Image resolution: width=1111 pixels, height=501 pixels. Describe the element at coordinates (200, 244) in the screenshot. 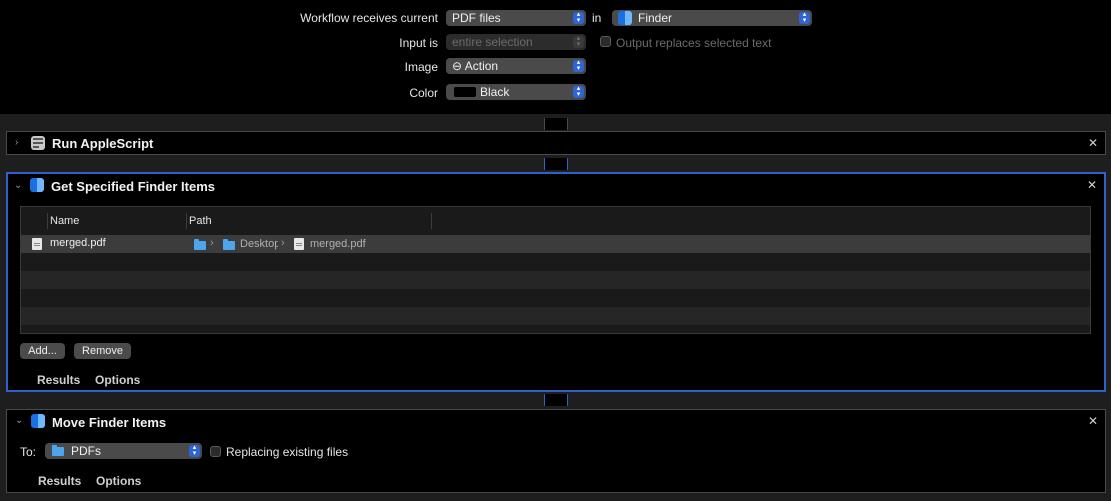

I see `home-folder-icon` at that location.